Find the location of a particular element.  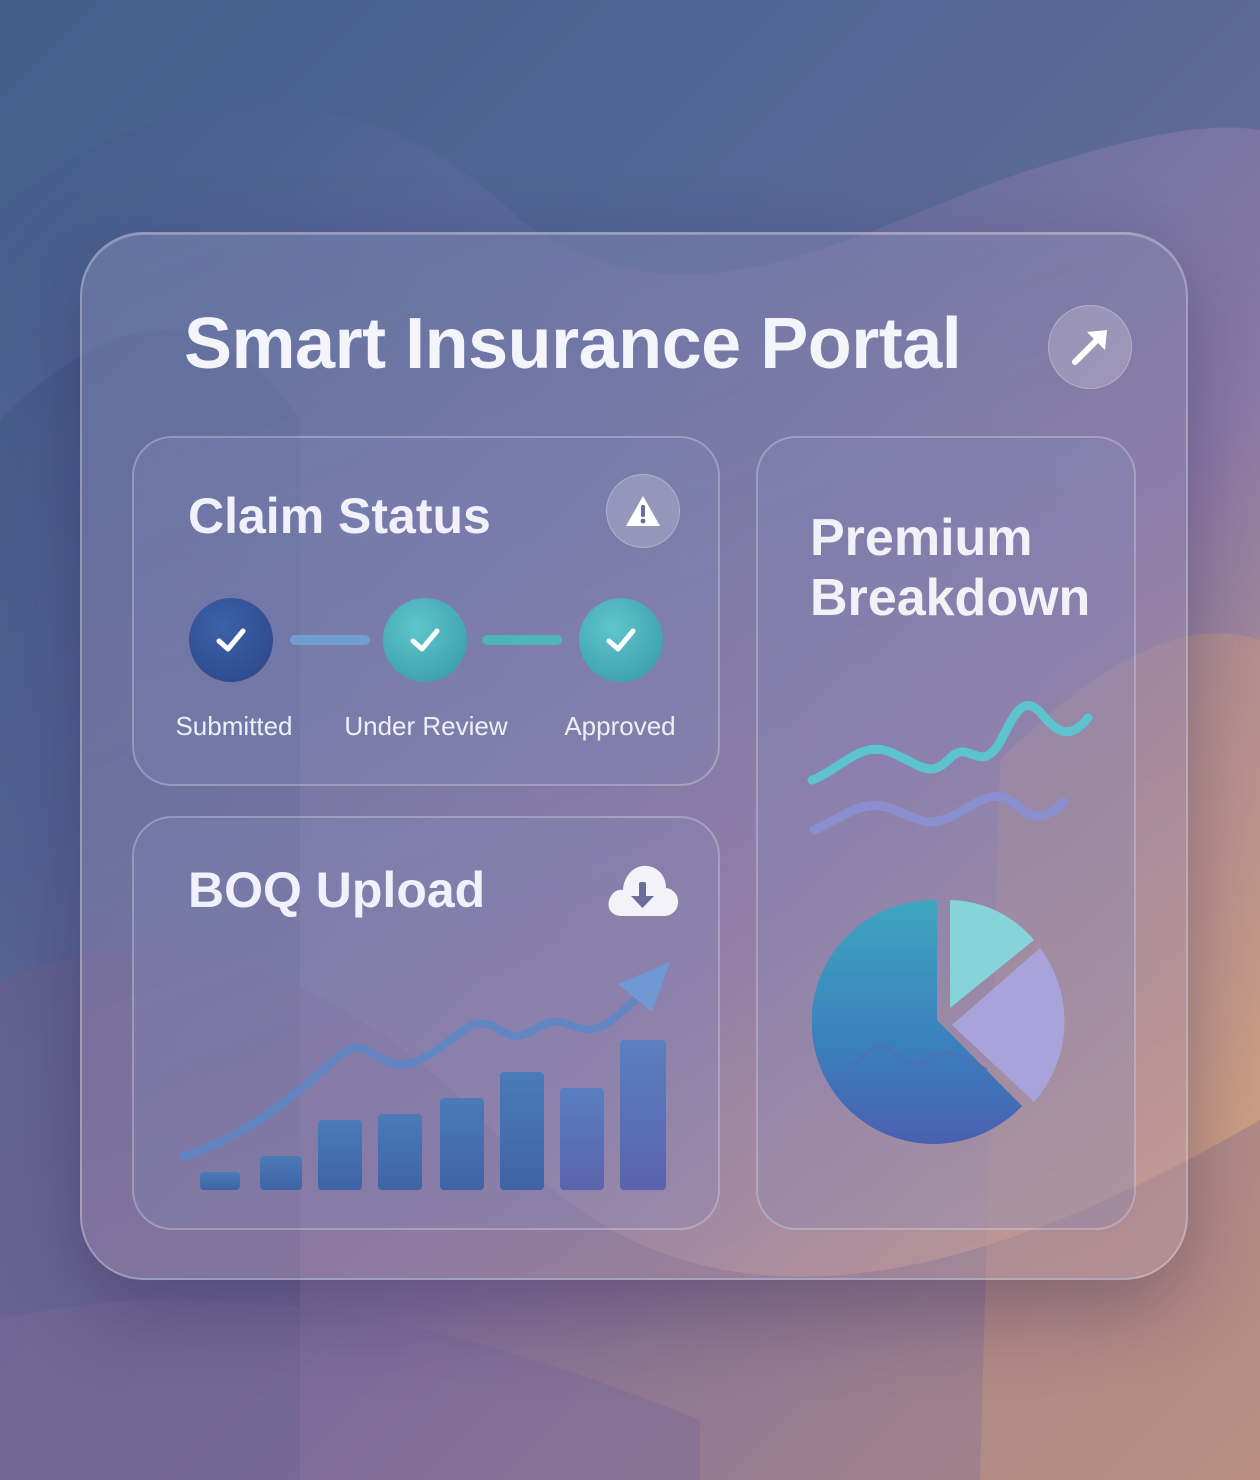

warning-icon is located at coordinates (643, 511).